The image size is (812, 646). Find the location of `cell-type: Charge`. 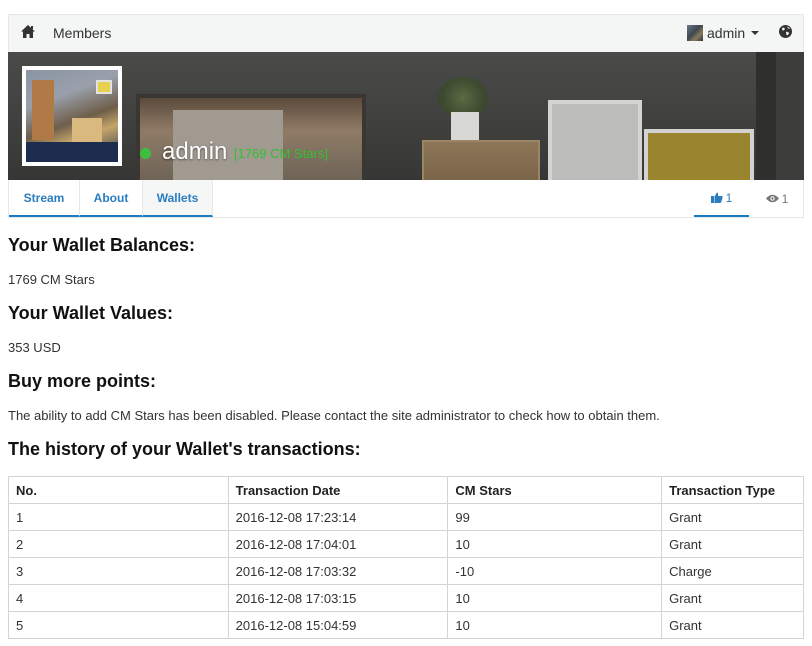

cell-type: Charge is located at coordinates (732, 571).